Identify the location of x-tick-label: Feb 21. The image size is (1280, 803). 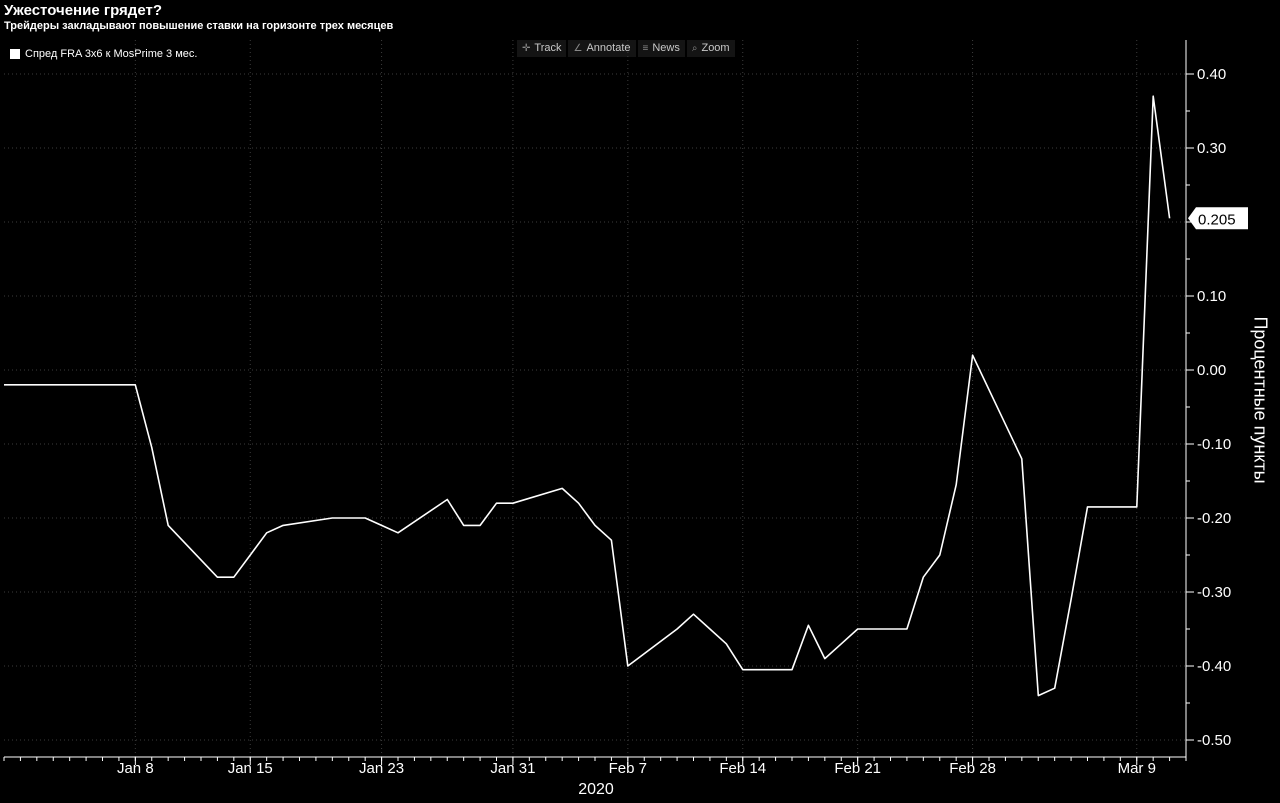
(857, 768).